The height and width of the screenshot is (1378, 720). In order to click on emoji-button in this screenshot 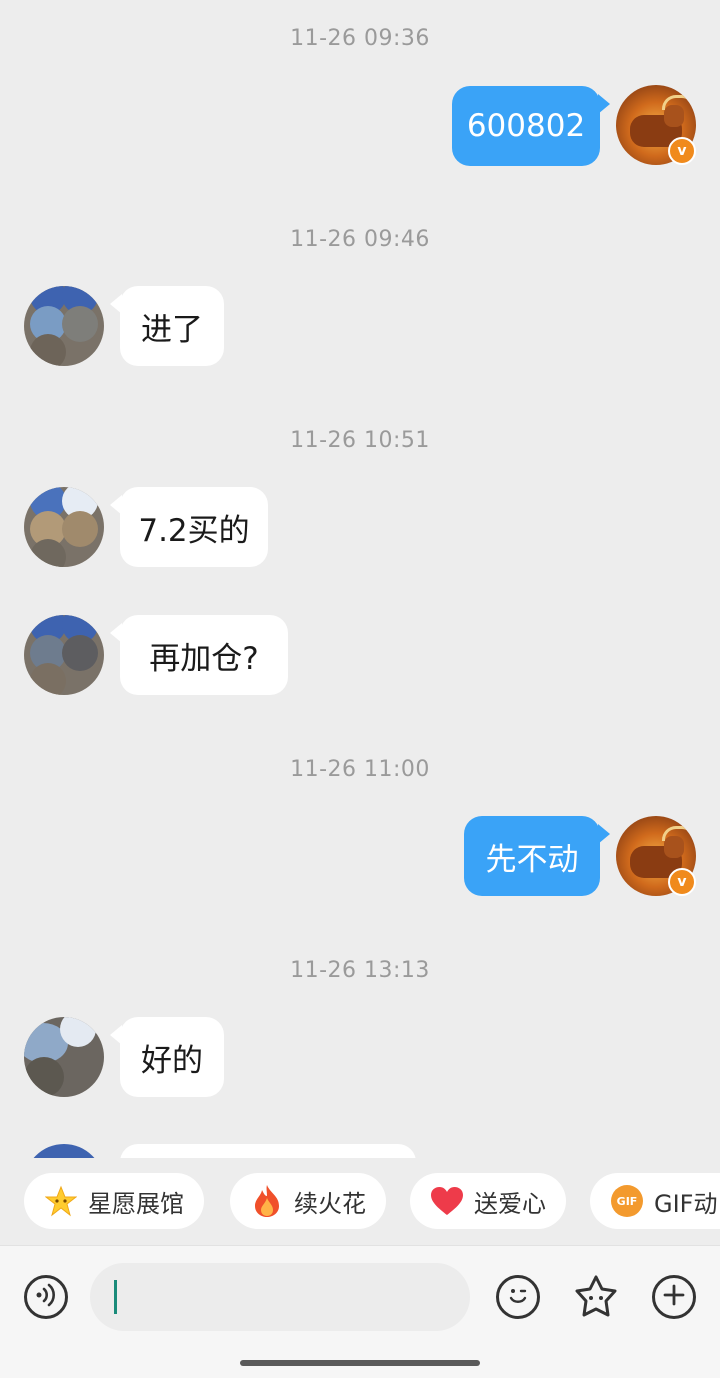, I will do `click(518, 1297)`.